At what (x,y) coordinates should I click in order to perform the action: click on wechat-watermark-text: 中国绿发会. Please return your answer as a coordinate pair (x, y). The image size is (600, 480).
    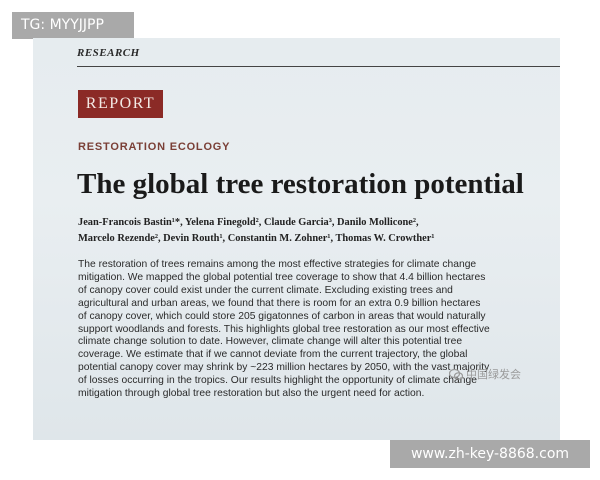
    Looking at the image, I should click on (493, 374).